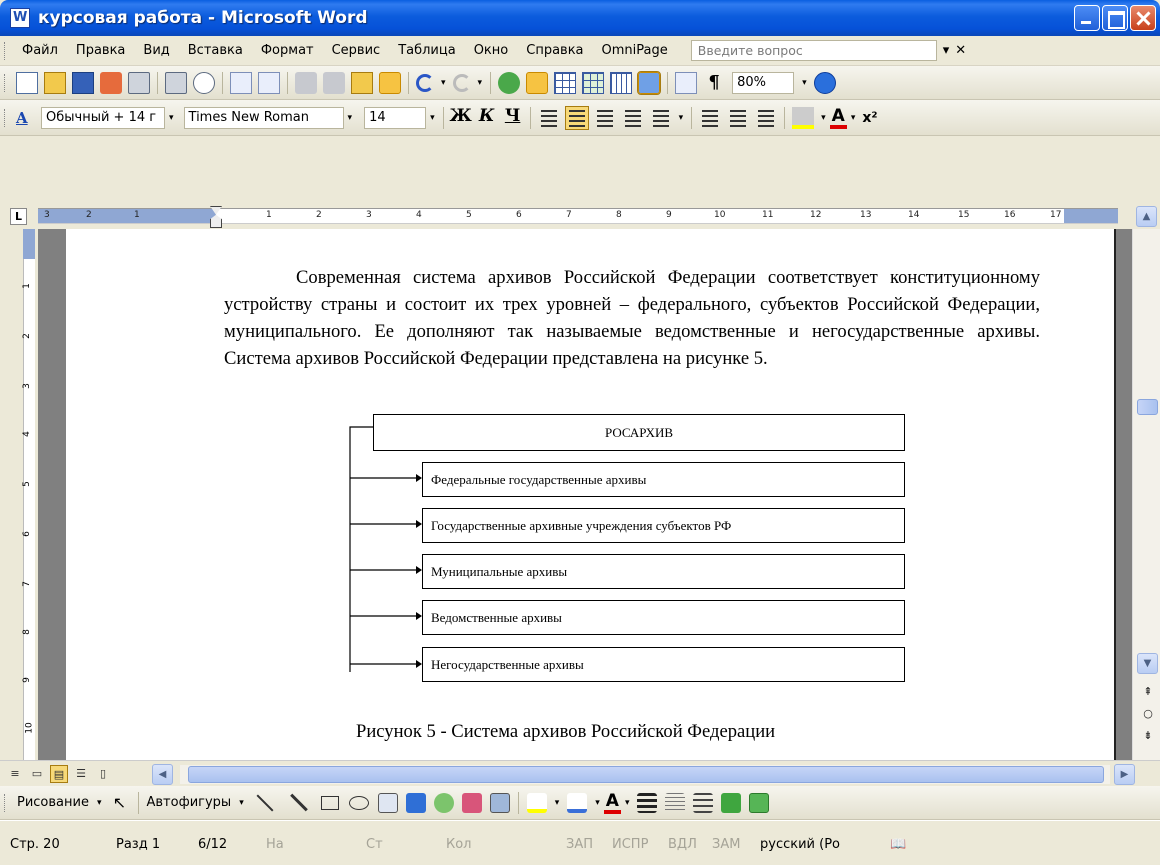 Image resolution: width=1160 pixels, height=865 pixels. I want to click on save-icon, so click(83, 82).